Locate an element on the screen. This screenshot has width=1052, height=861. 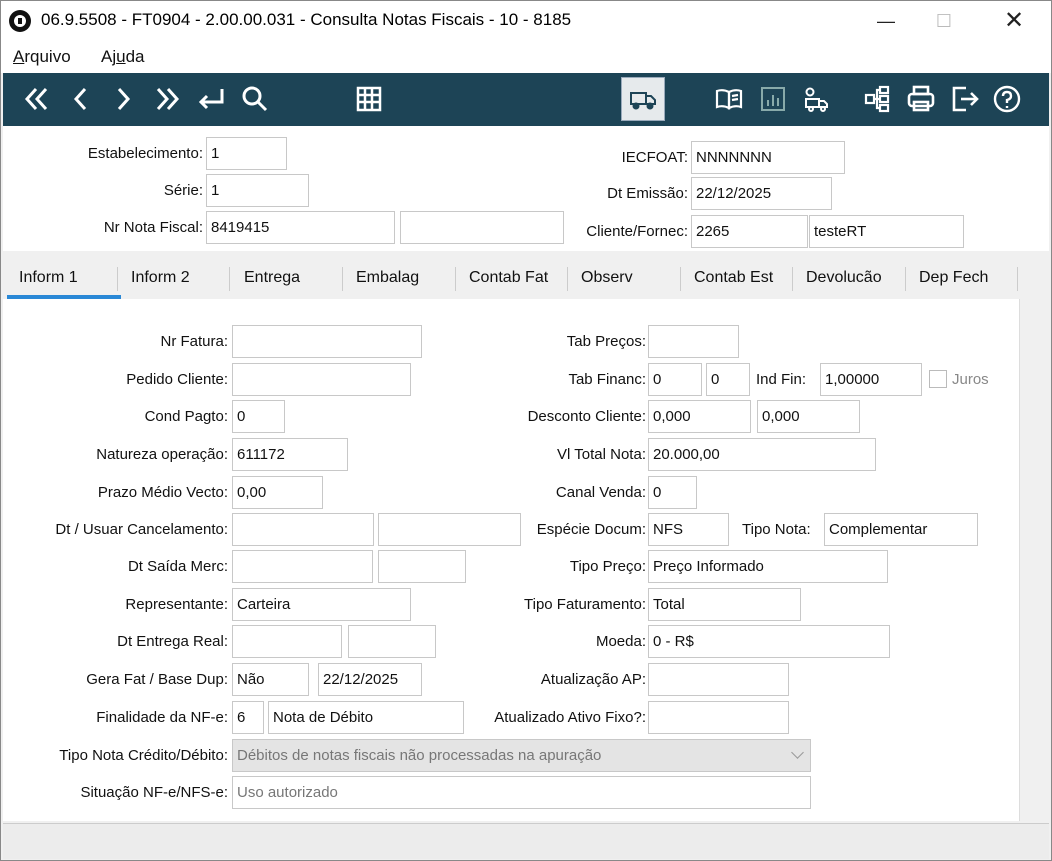
chevron-right-icon is located at coordinates (124, 99).